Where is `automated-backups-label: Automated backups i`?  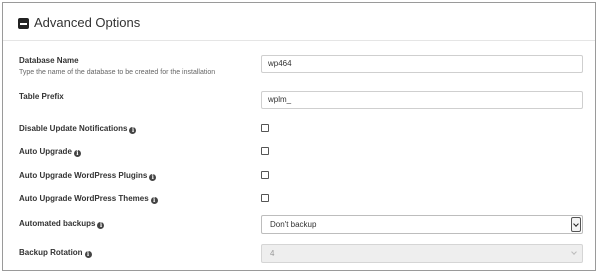 automated-backups-label: Automated backups i is located at coordinates (62, 223).